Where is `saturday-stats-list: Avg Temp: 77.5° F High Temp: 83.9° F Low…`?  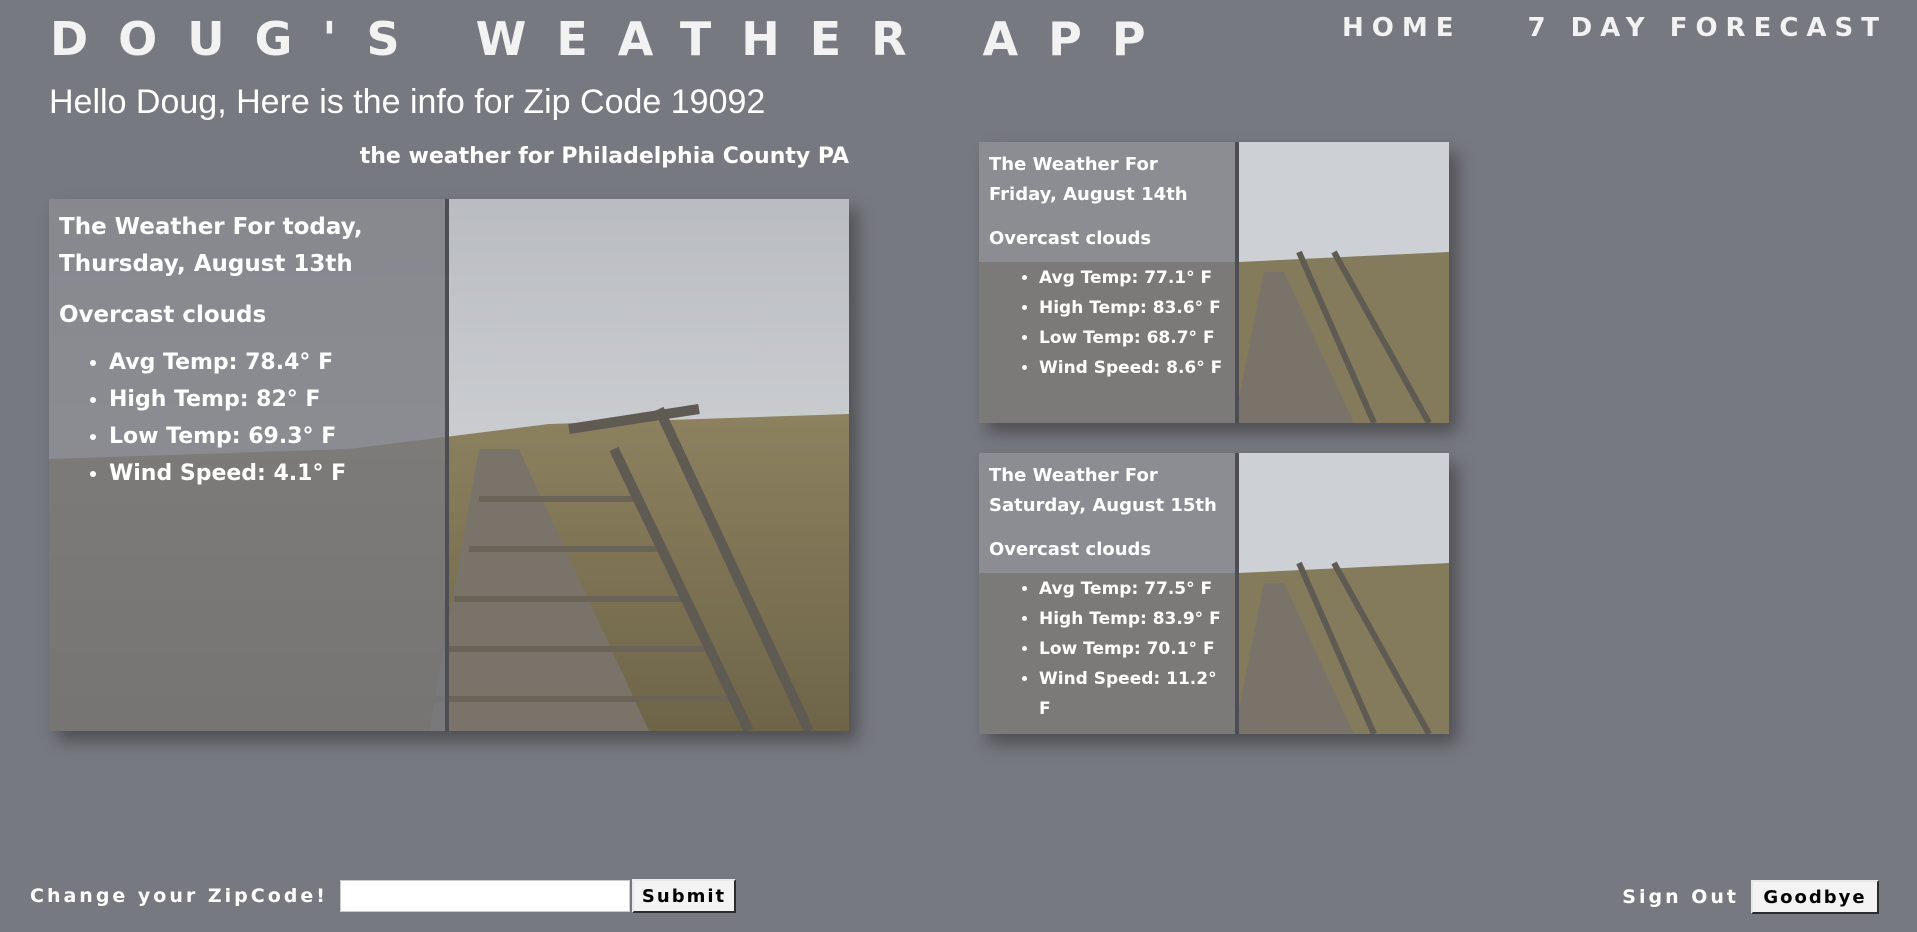
saturday-stats-list: Avg Temp: 77.5° F High Temp: 83.9° F Low… is located at coordinates (1107, 649).